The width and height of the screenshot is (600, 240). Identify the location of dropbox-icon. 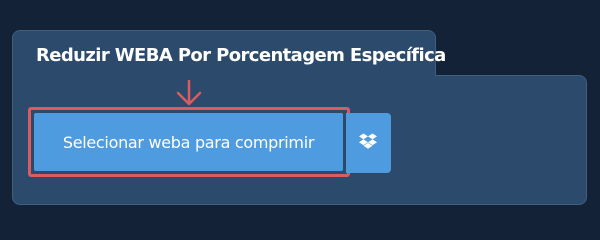
(368, 141).